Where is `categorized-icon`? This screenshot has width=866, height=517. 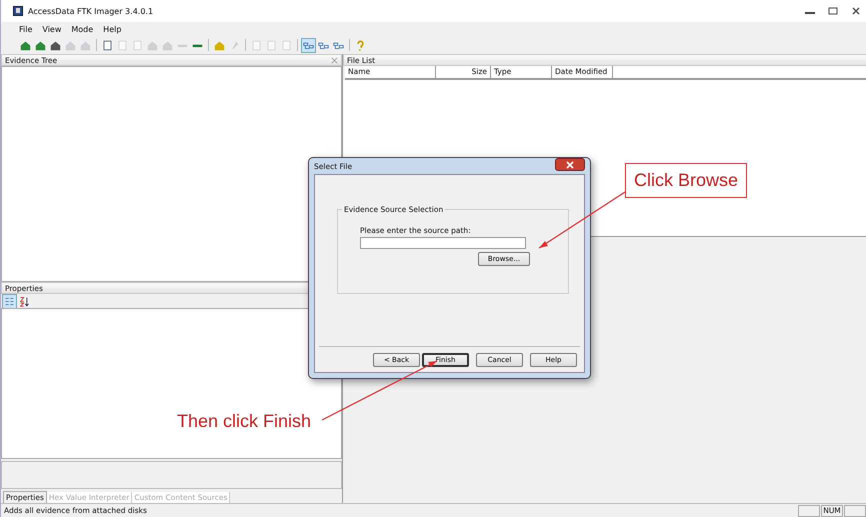 categorized-icon is located at coordinates (9, 301).